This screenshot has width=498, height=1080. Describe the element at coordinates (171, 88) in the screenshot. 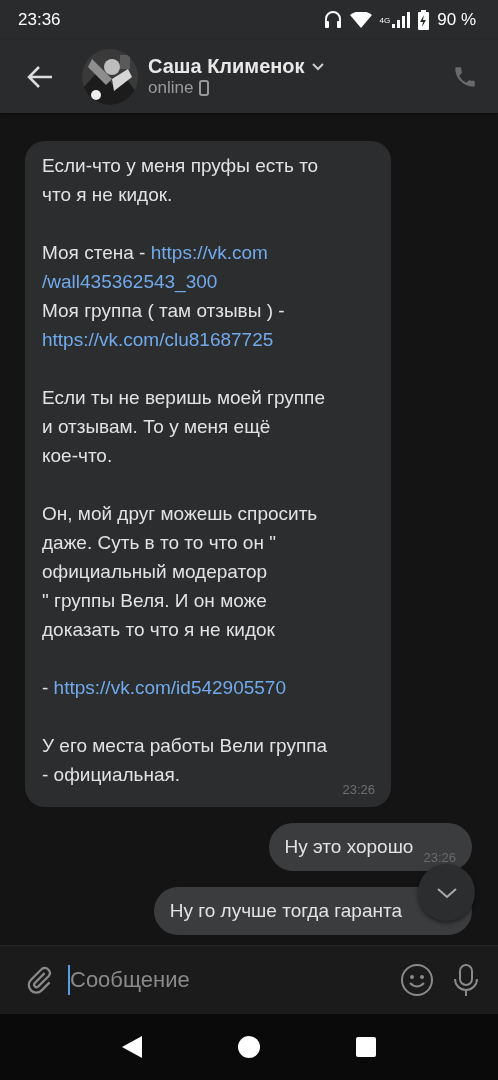

I see `online-status: online` at that location.